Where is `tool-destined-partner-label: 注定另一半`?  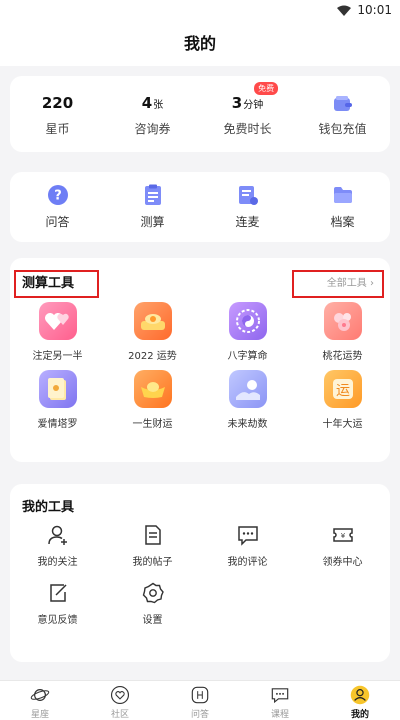
tool-destined-partner-label: 注定另一半 is located at coordinates (57, 356).